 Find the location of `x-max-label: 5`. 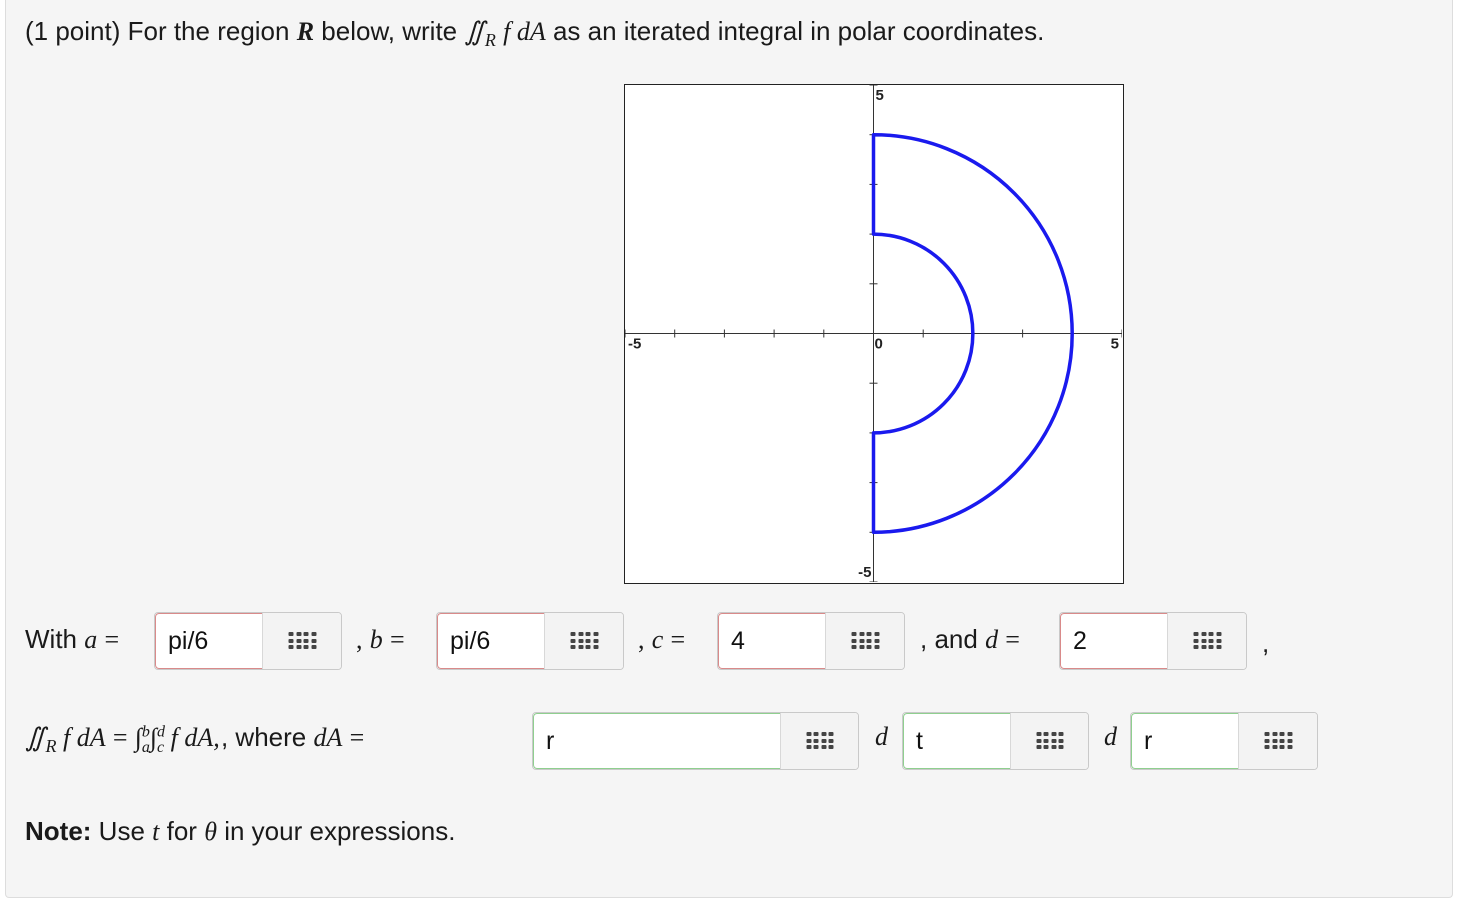

x-max-label: 5 is located at coordinates (1115, 344).